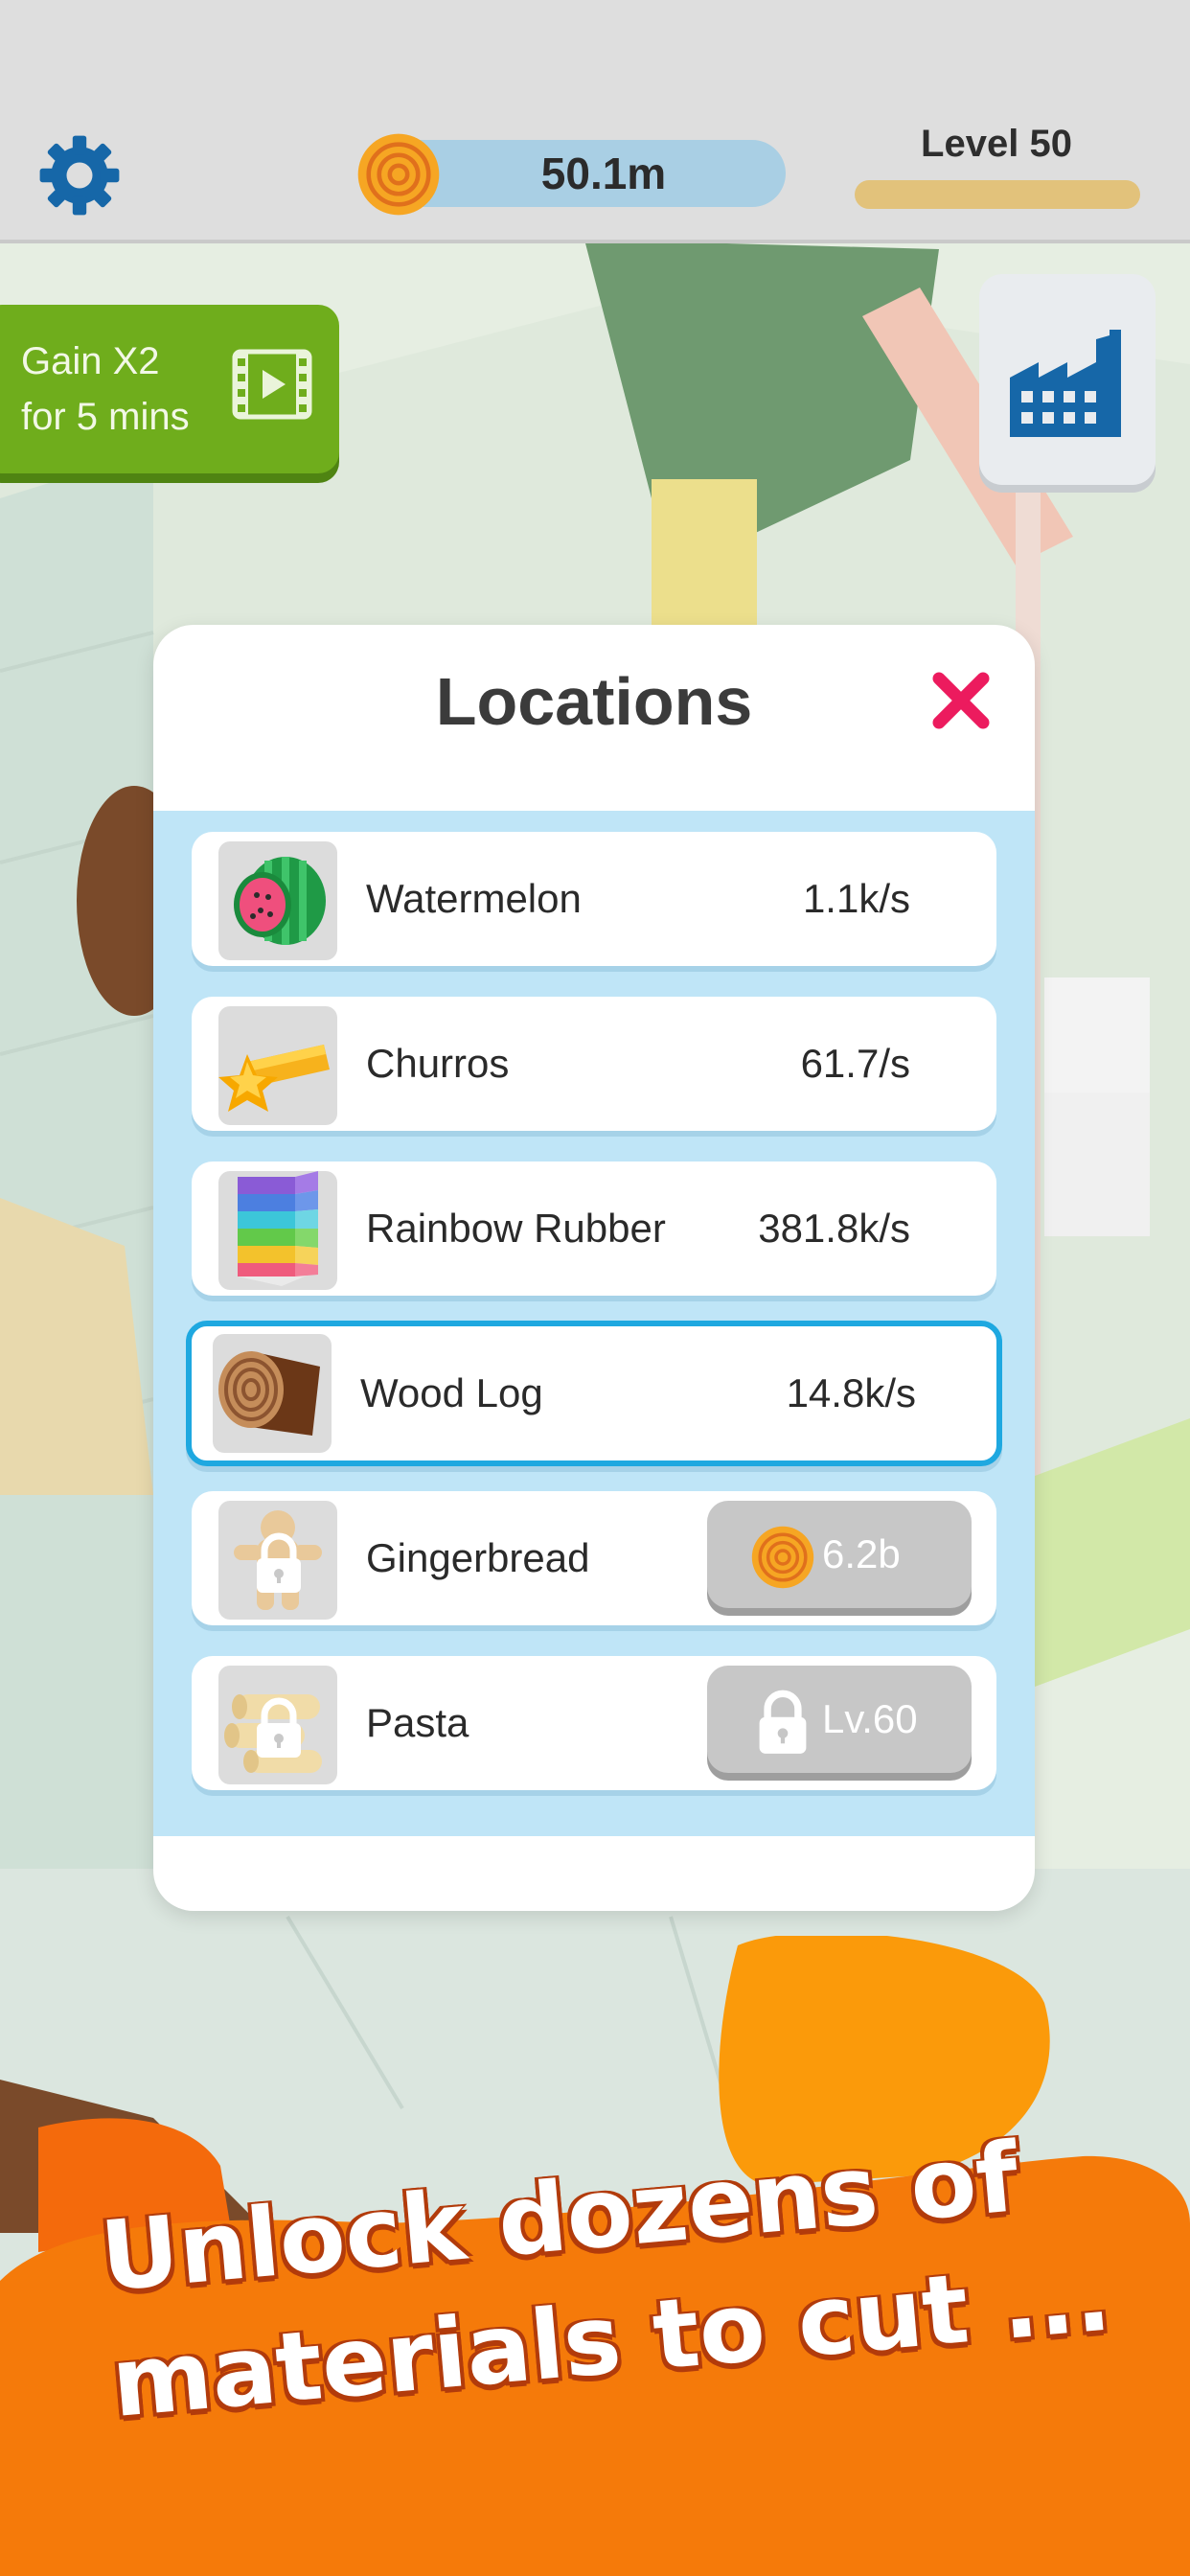 The image size is (1190, 2576). What do you see at coordinates (998, 194) in the screenshot?
I see `level-progress-bar` at bounding box center [998, 194].